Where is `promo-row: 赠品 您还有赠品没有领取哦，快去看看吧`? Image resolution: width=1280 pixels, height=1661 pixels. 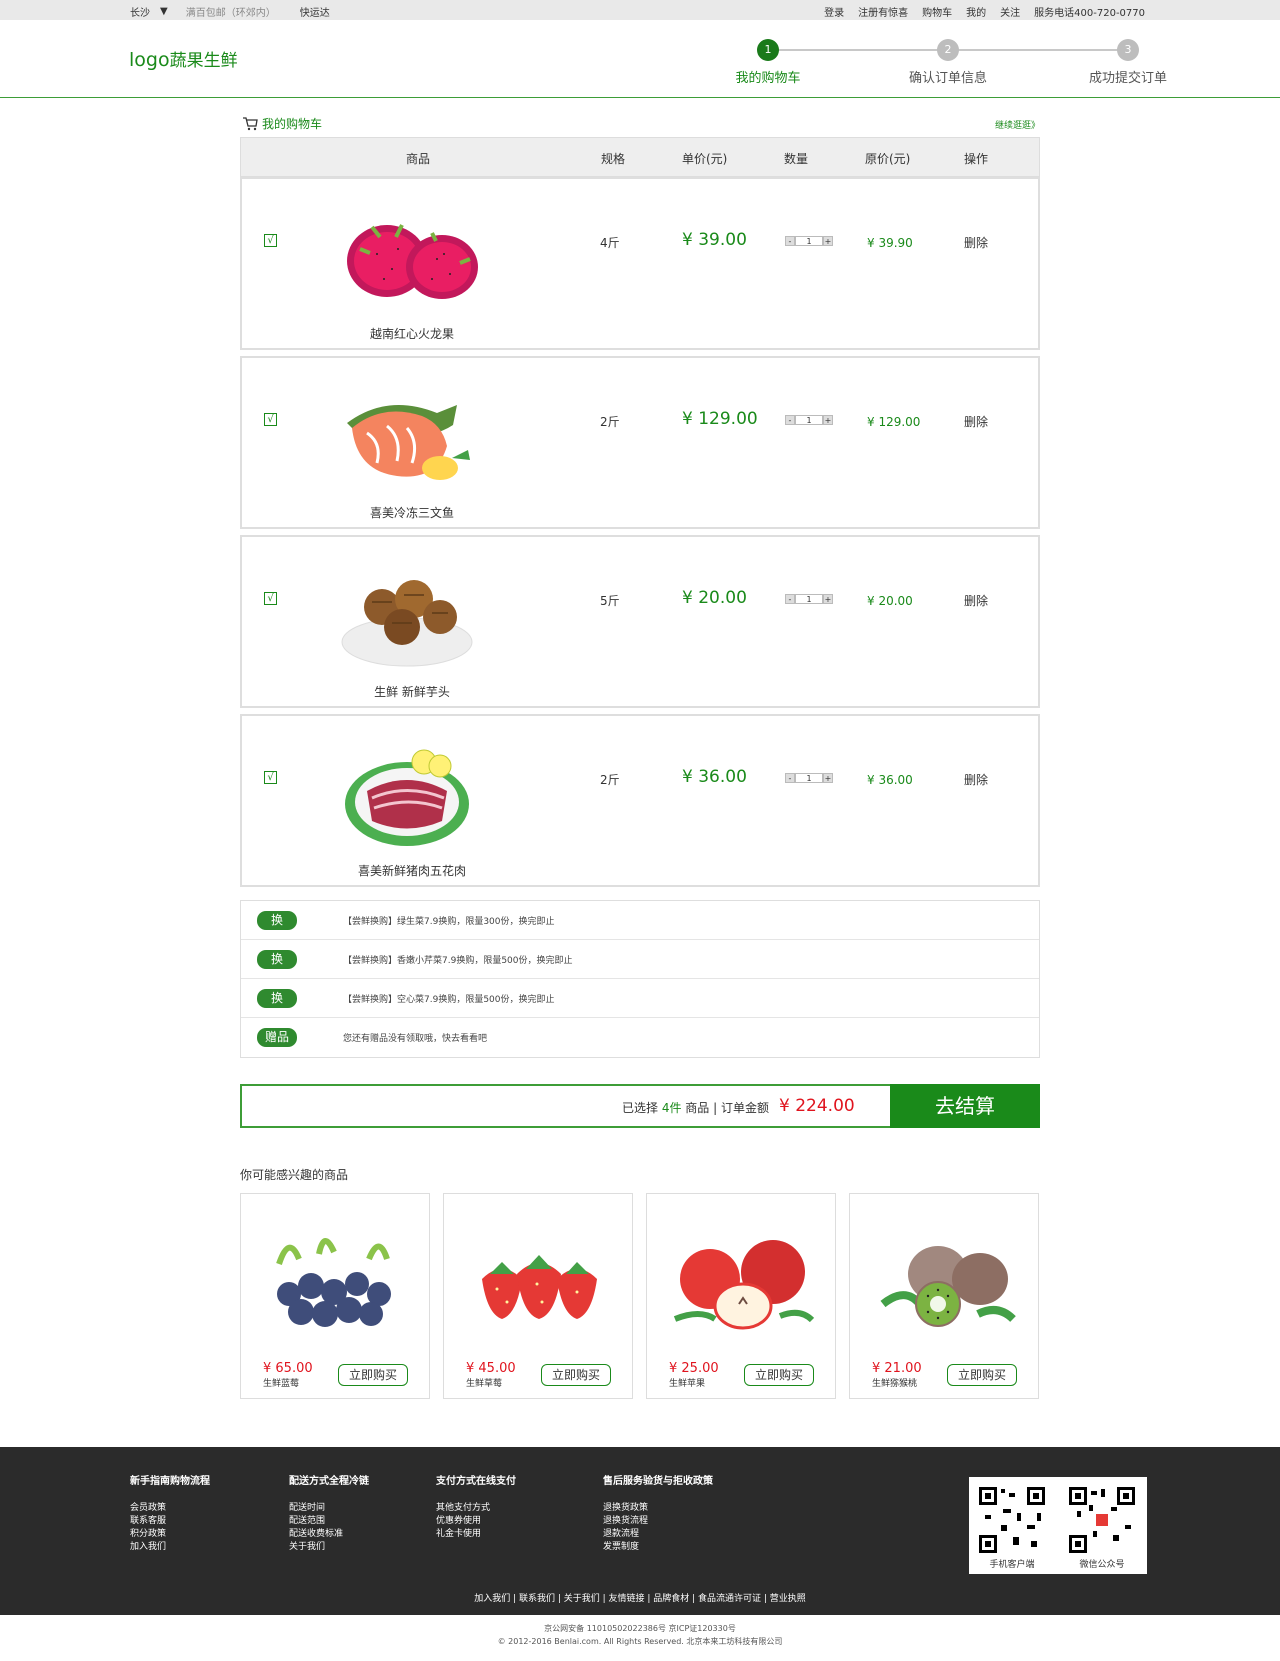 promo-row: 赠品 您还有赠品没有领取哦，快去看看吧 is located at coordinates (640, 1037).